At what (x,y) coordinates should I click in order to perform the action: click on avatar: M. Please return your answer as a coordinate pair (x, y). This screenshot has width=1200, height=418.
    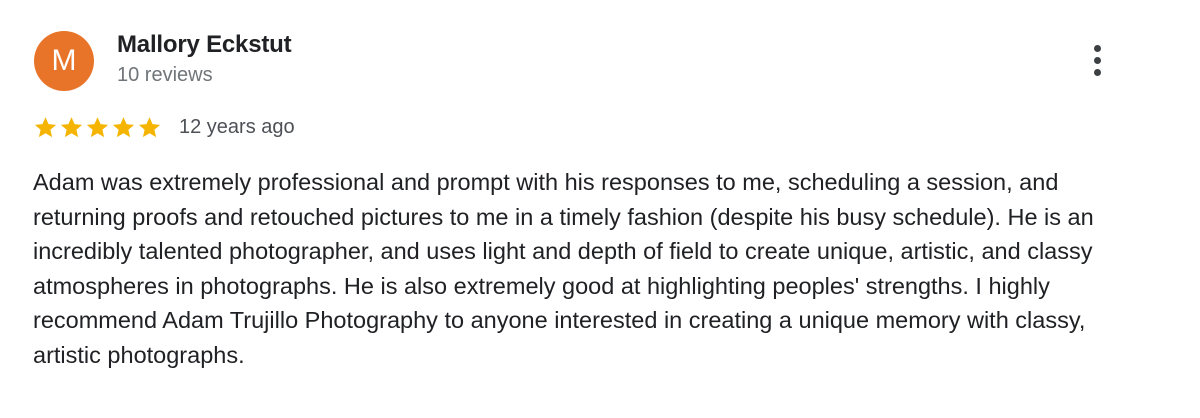
    Looking at the image, I should click on (64, 61).